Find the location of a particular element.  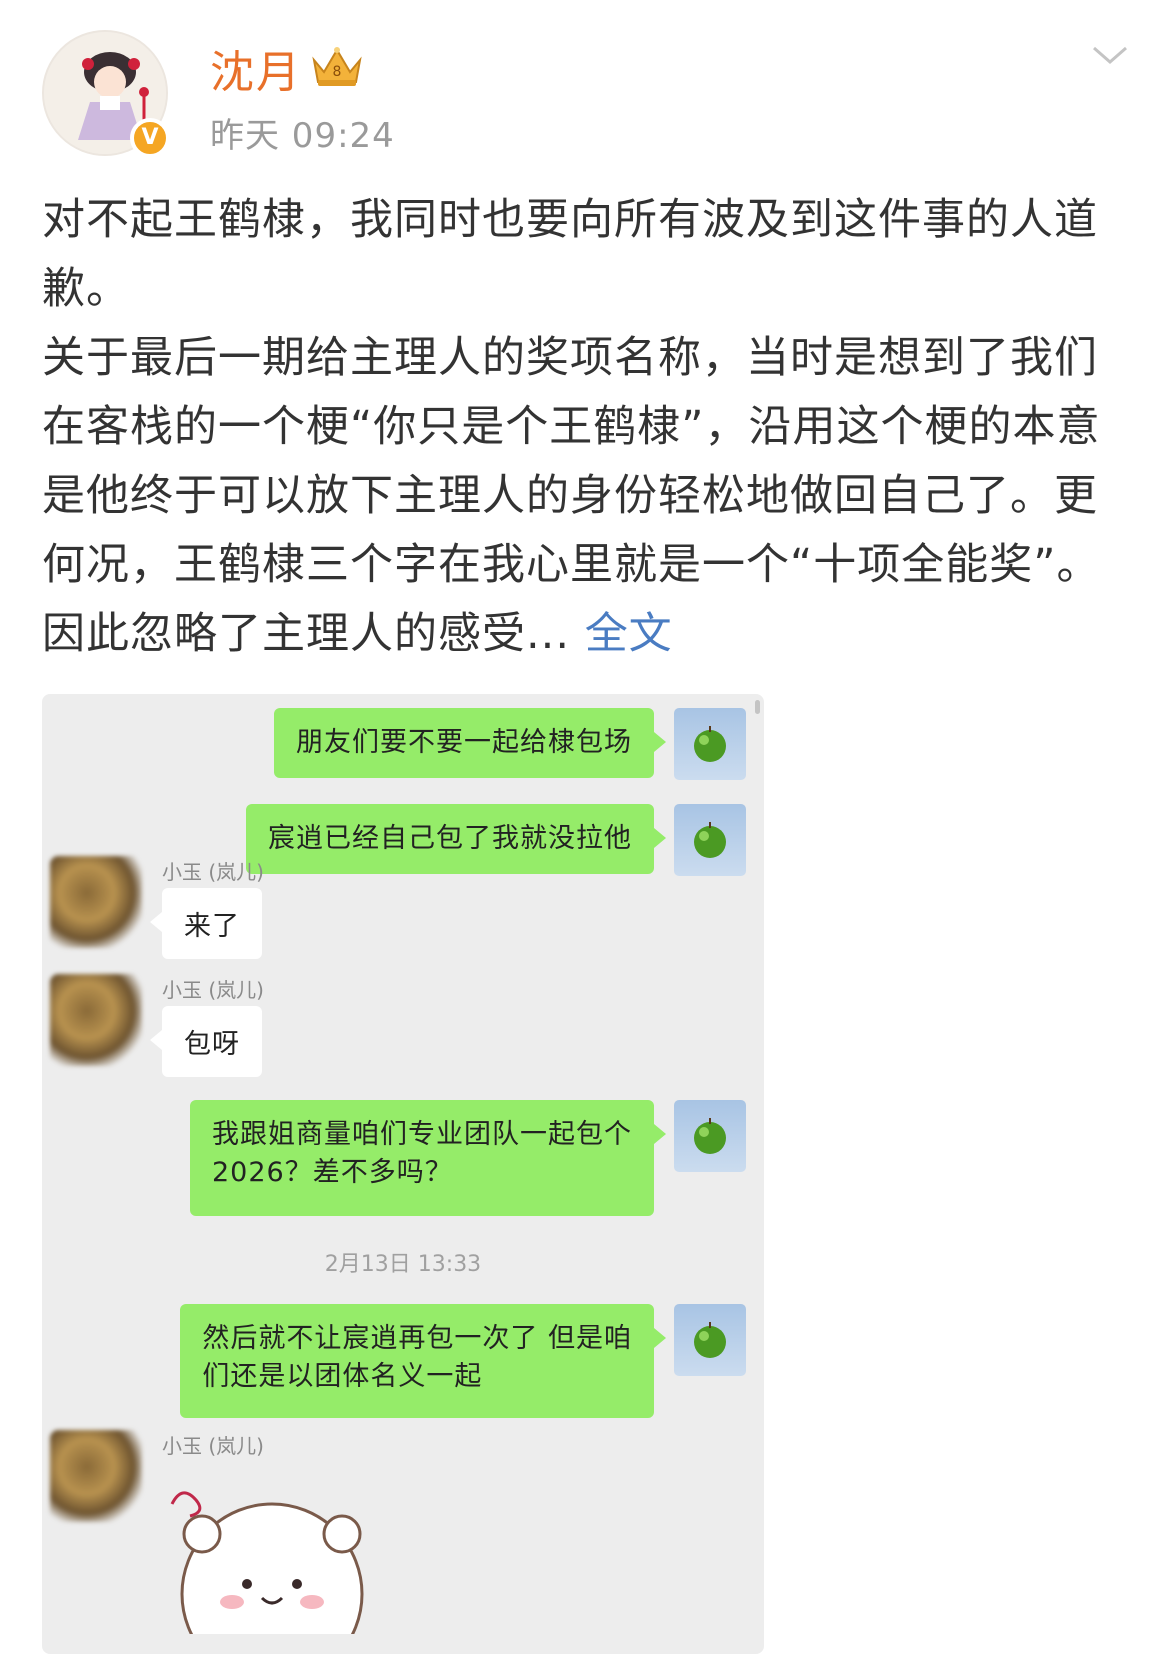

chat-message: 小玉 (岚儿) 包呀 is located at coordinates (200, 1029).